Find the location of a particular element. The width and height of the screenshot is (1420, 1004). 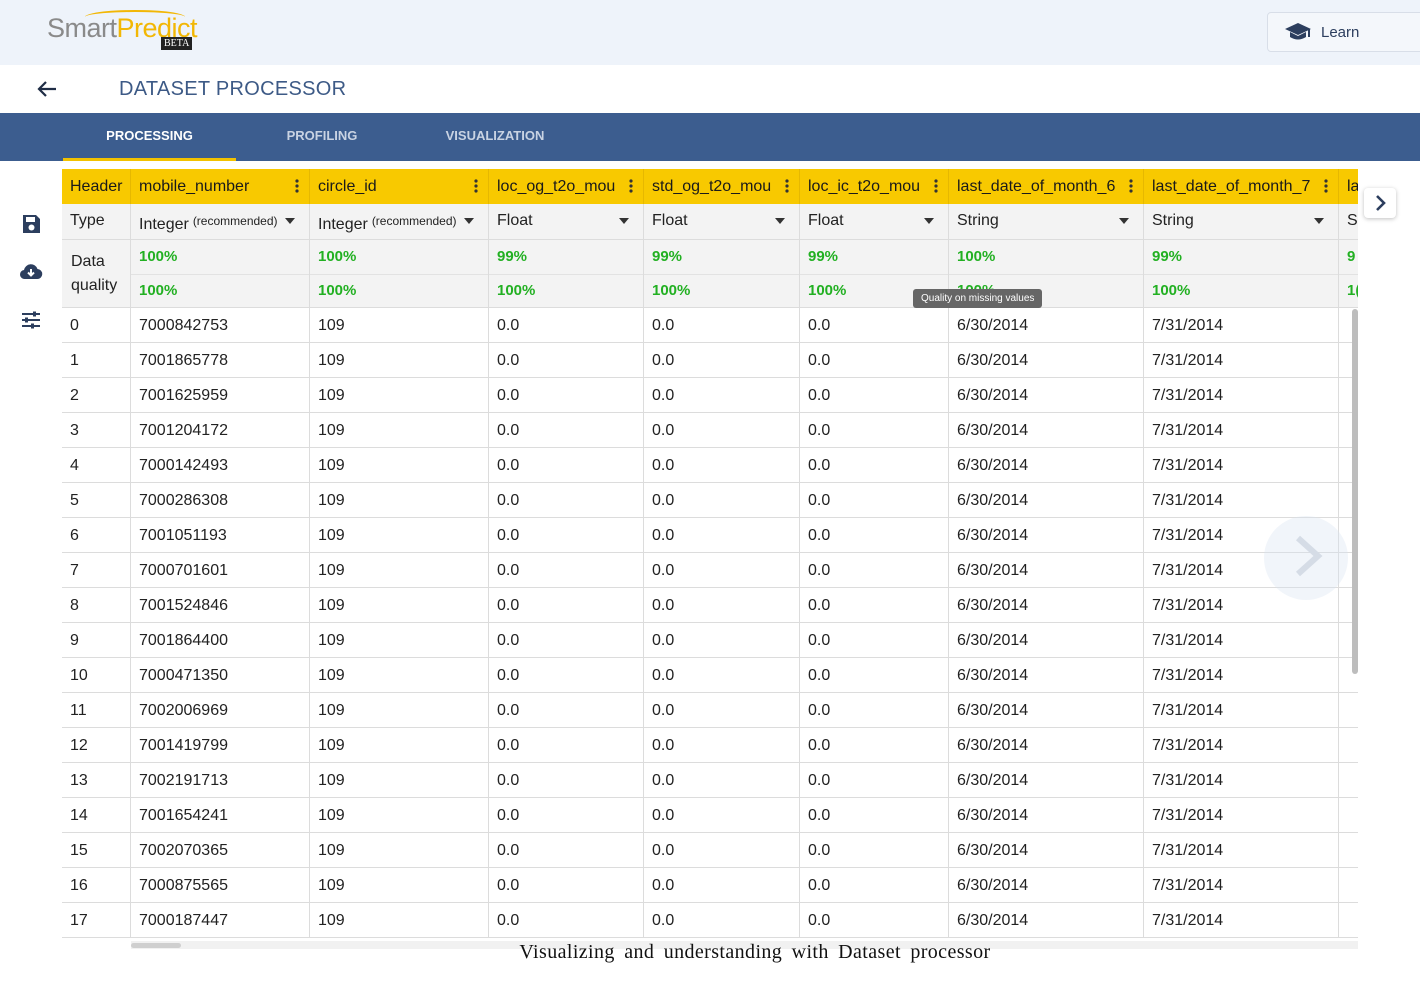

column-name: last_date_of_month_6 is located at coordinates (1036, 186).